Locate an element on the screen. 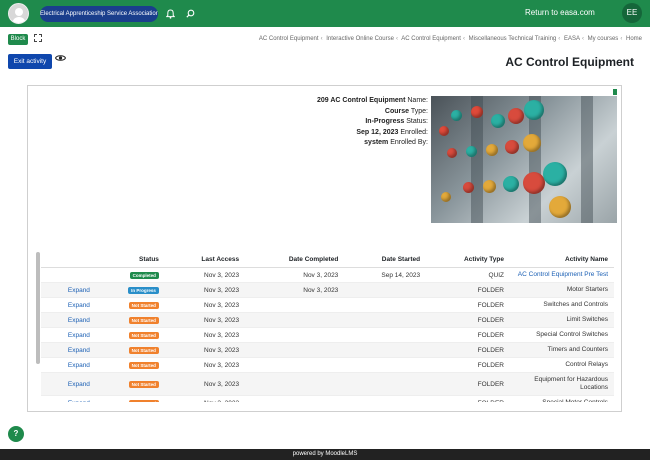 Image resolution: width=650 pixels, height=460 pixels. course-status-line: In-Progress Status: is located at coordinates (354, 122).